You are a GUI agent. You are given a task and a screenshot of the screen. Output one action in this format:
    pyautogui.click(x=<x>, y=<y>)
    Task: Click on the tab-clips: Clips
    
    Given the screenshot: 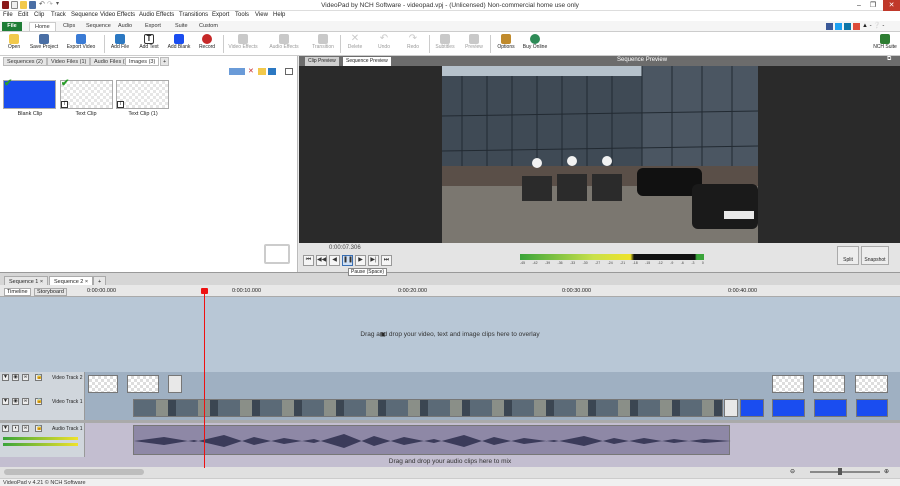 What is the action you would take?
    pyautogui.click(x=69, y=26)
    